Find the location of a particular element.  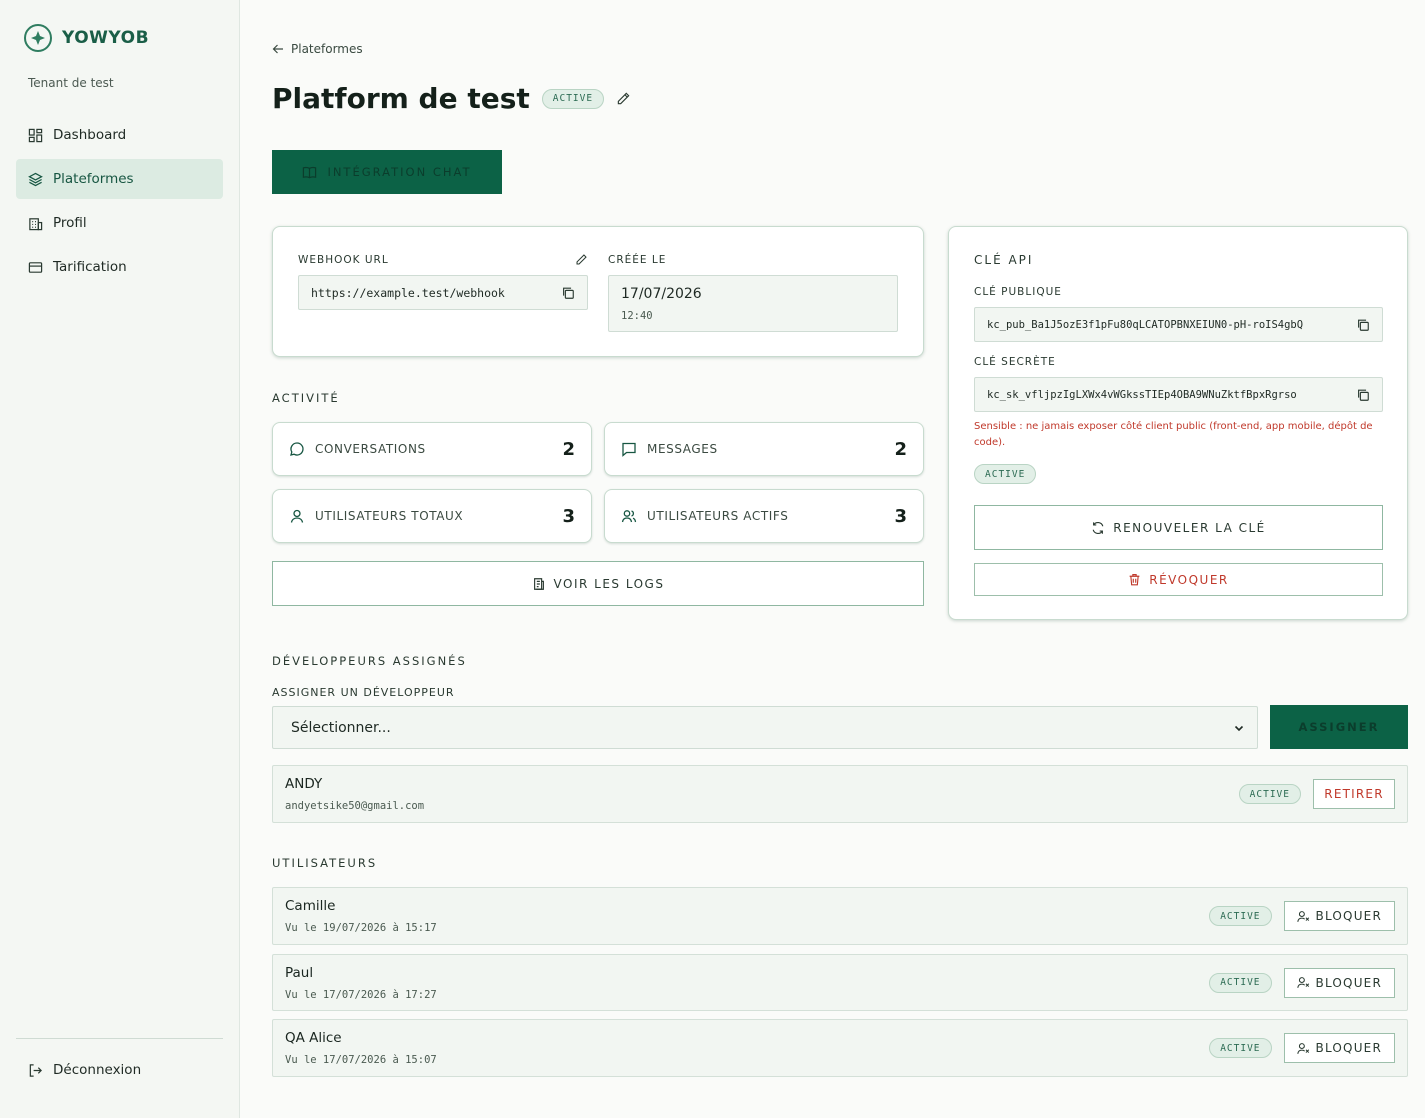

stat-label: UTILISATEURS ACTIFS is located at coordinates (718, 516).